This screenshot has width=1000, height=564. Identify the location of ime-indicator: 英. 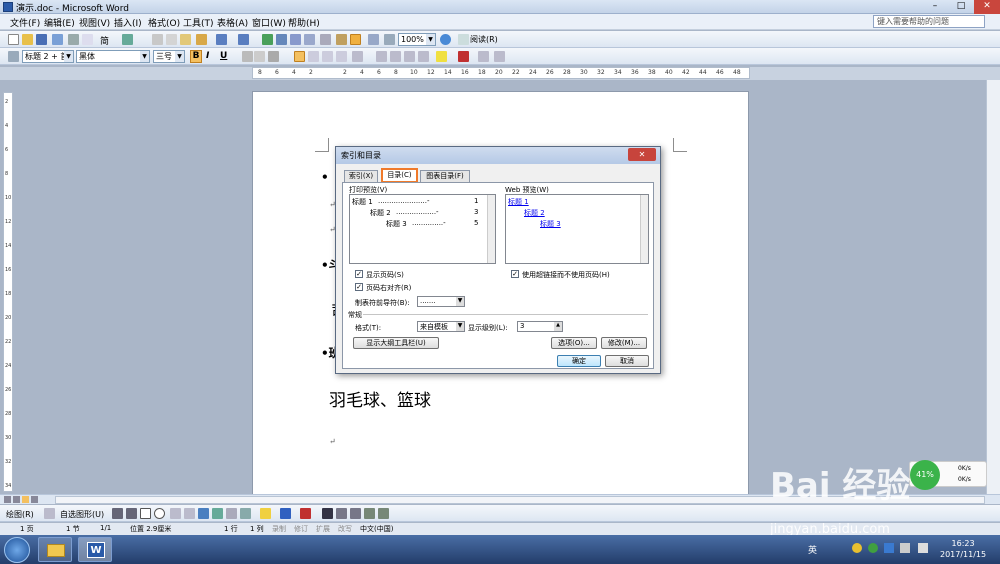
(812, 549).